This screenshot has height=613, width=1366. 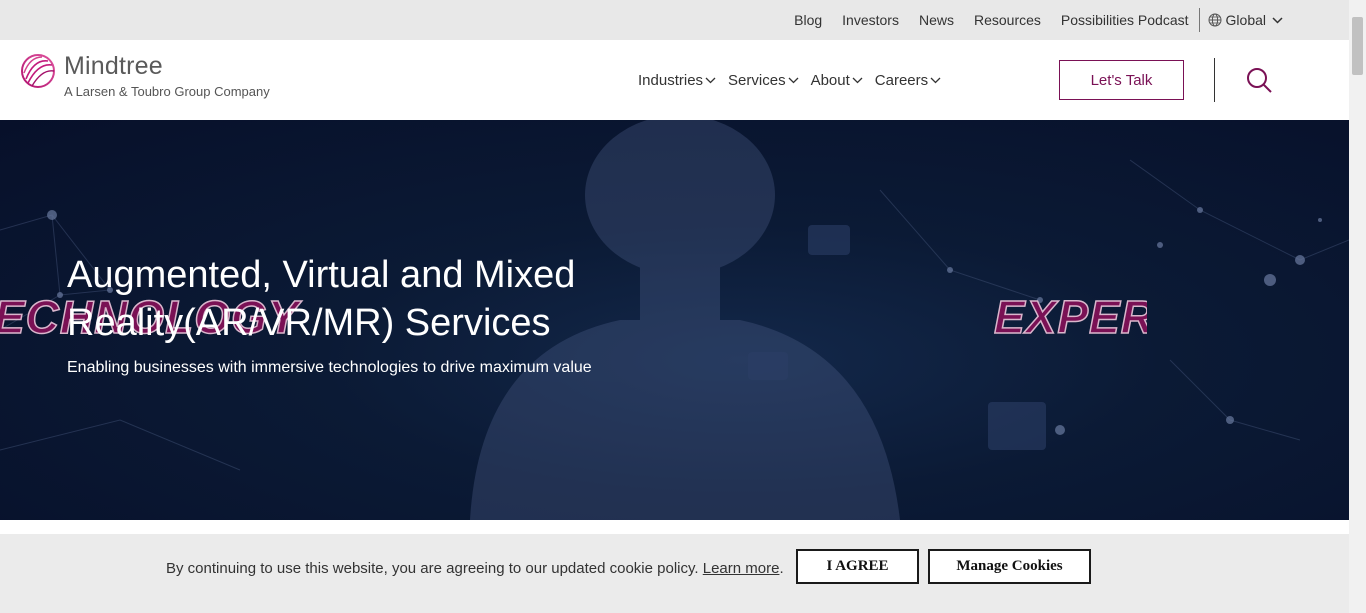 I want to click on nav-about: About, so click(x=837, y=80).